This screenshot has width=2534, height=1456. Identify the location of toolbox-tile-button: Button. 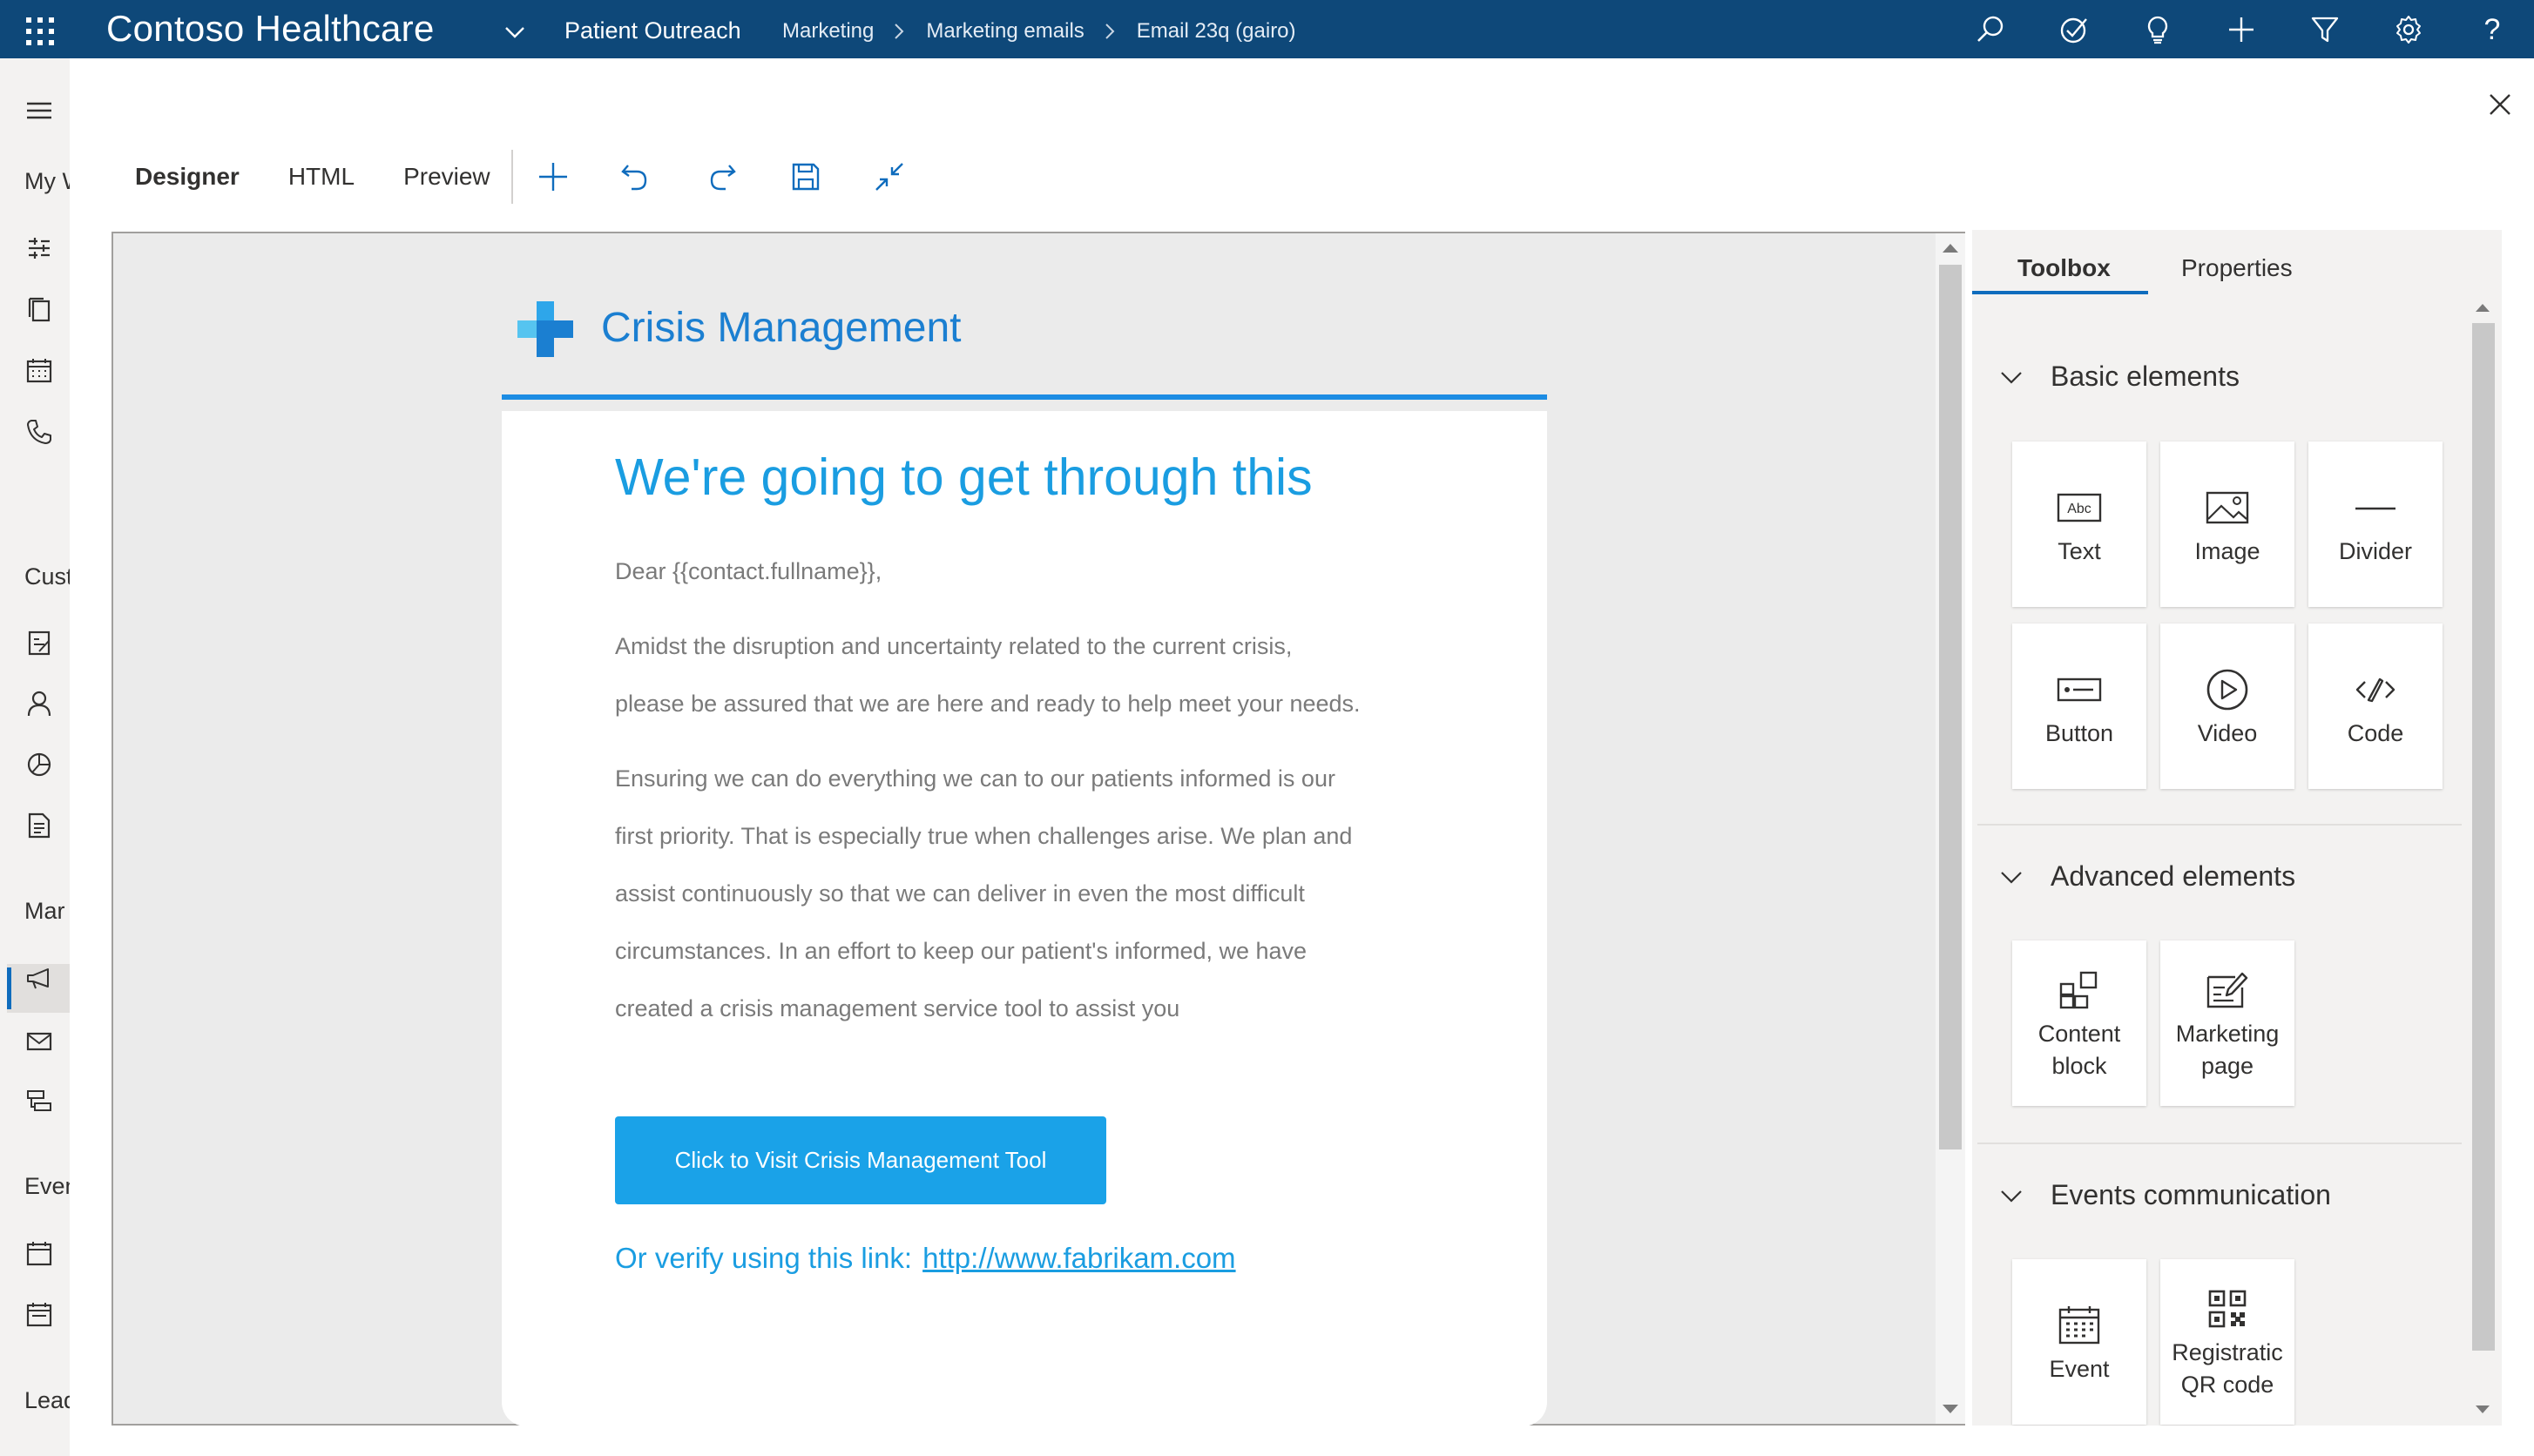
(2079, 706).